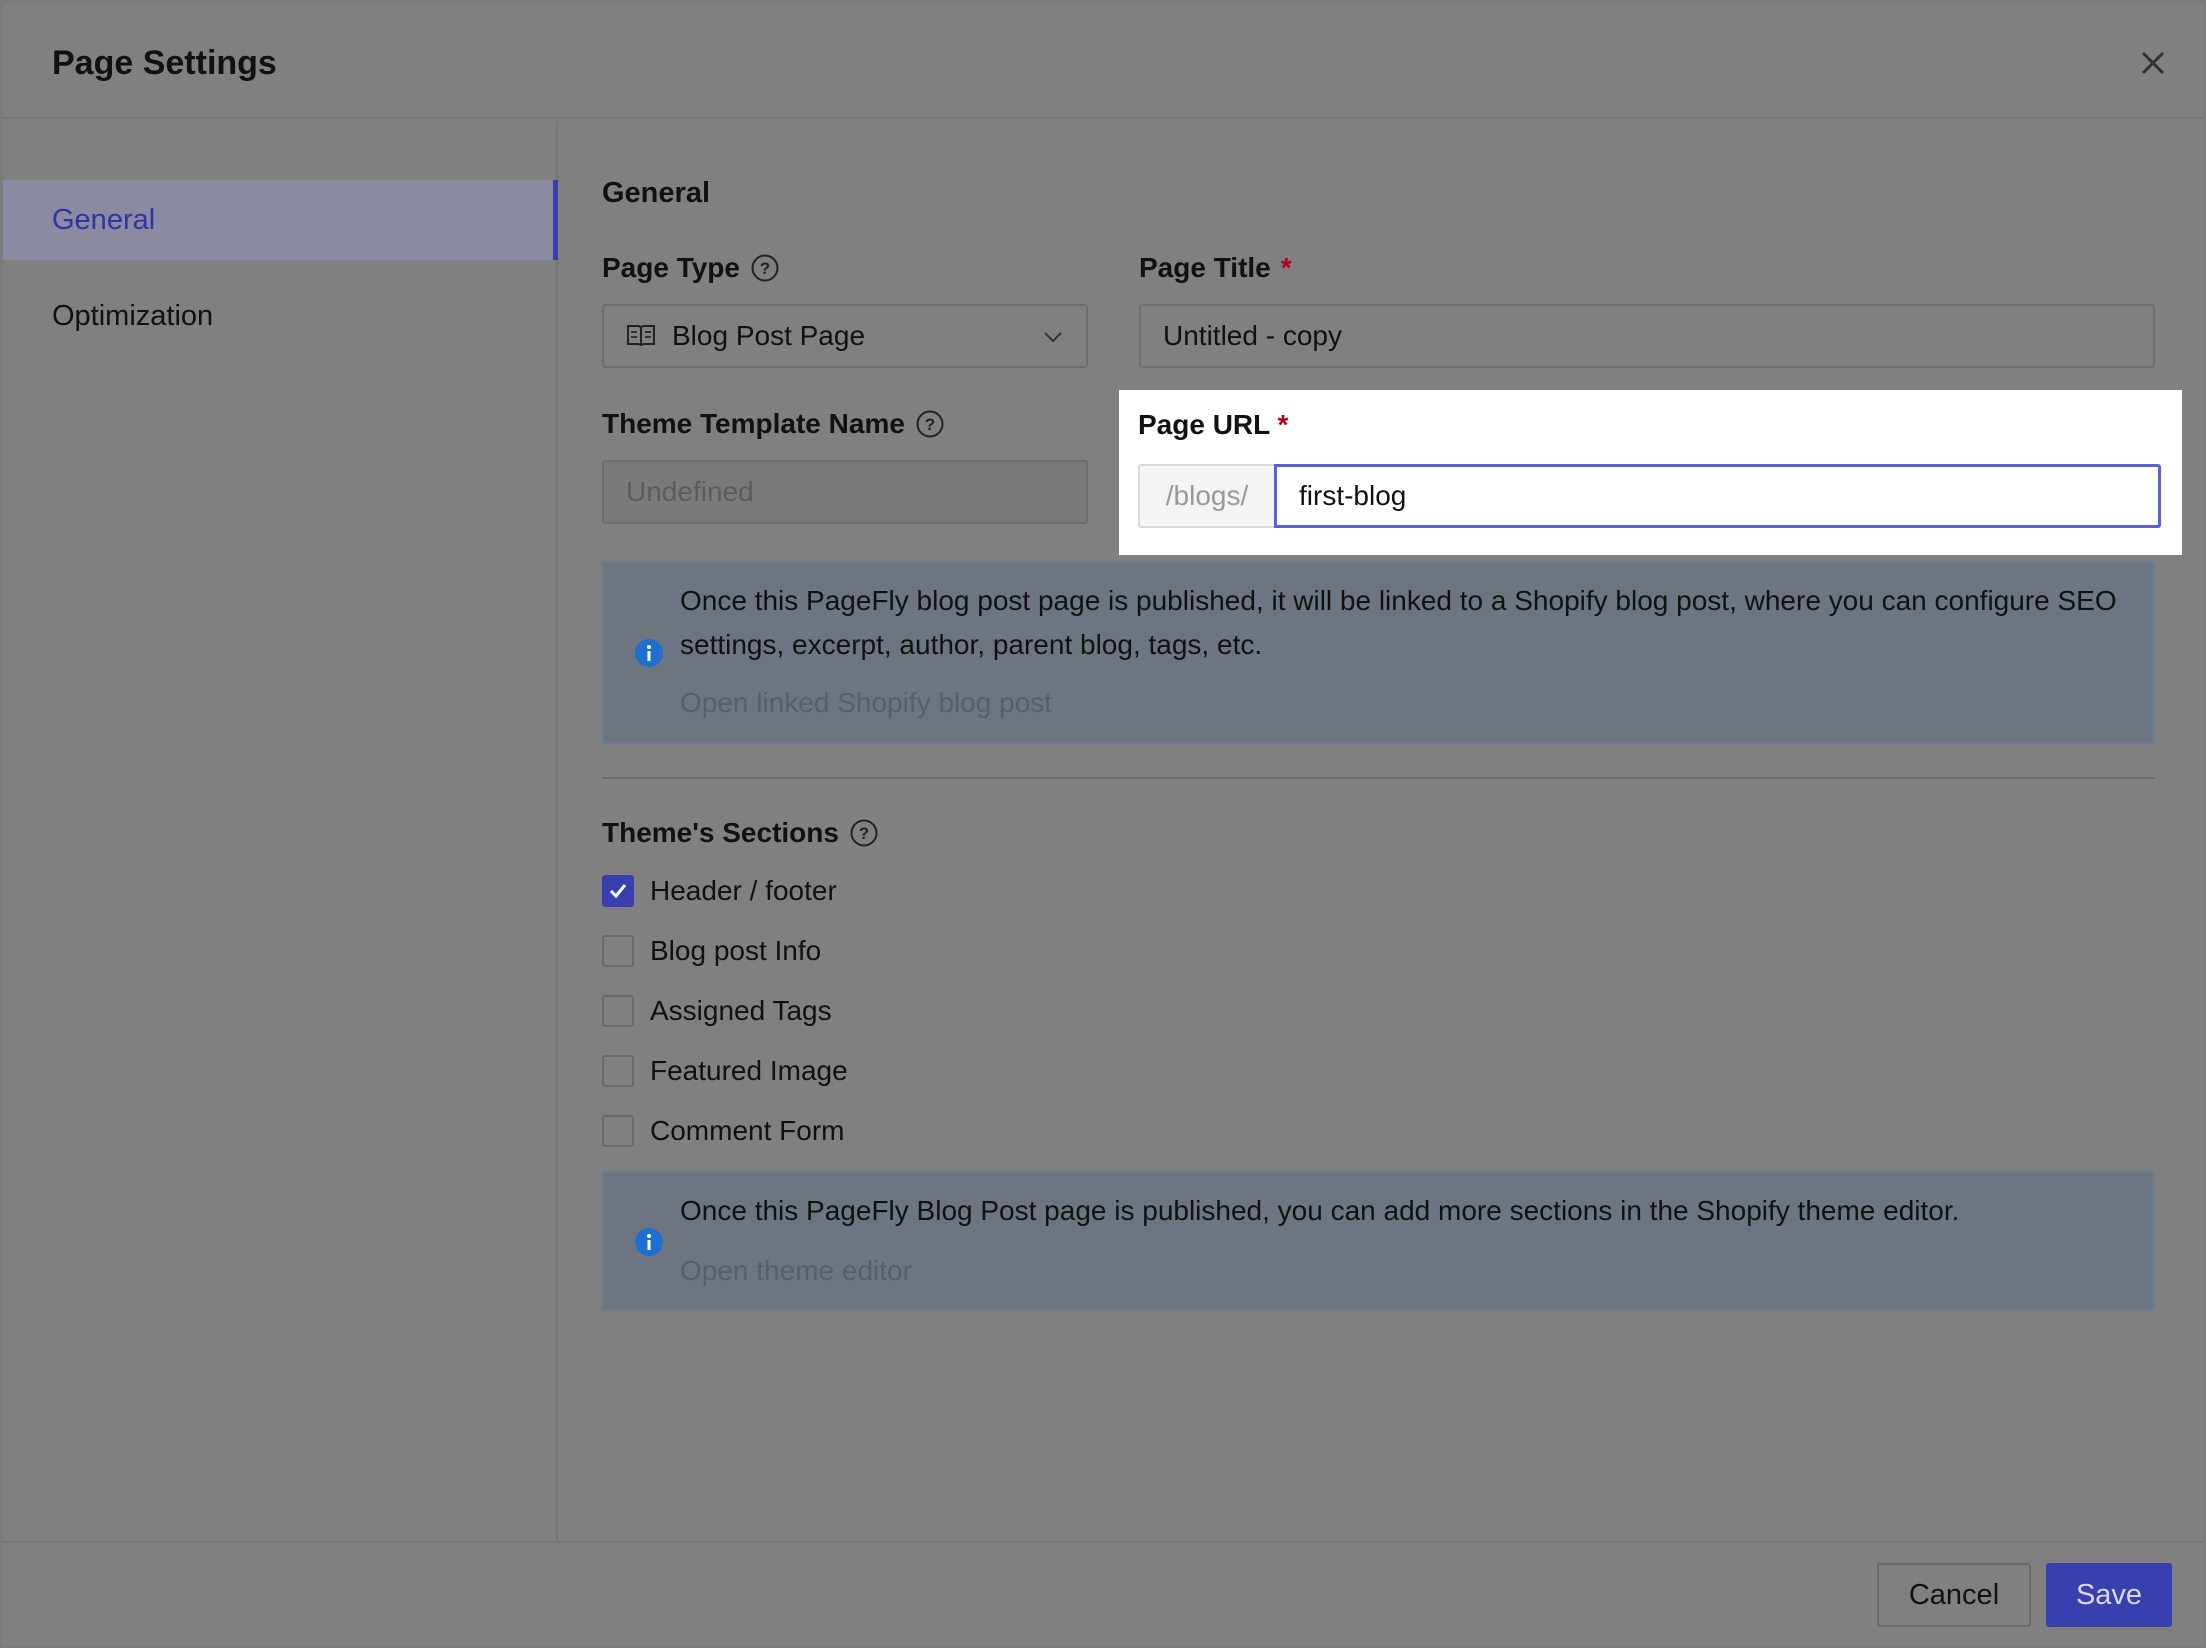  I want to click on divider, so click(1378, 778).